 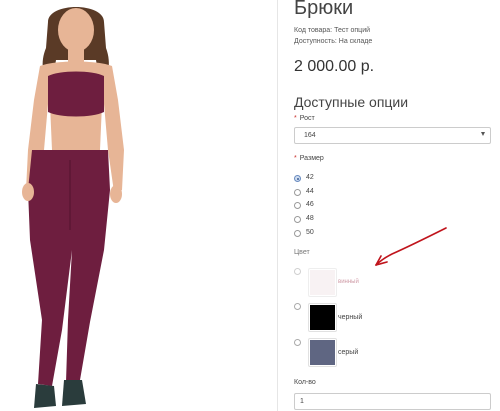 I want to click on color-swatch-black, so click(x=322, y=317).